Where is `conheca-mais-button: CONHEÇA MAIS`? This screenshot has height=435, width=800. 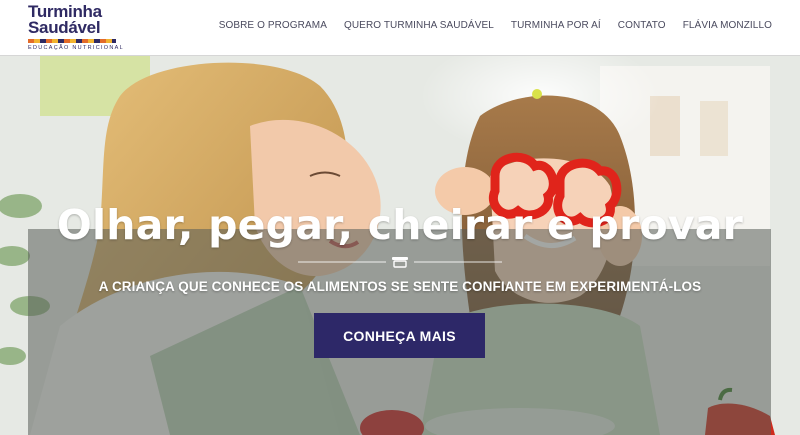 conheca-mais-button: CONHEÇA MAIS is located at coordinates (399, 335).